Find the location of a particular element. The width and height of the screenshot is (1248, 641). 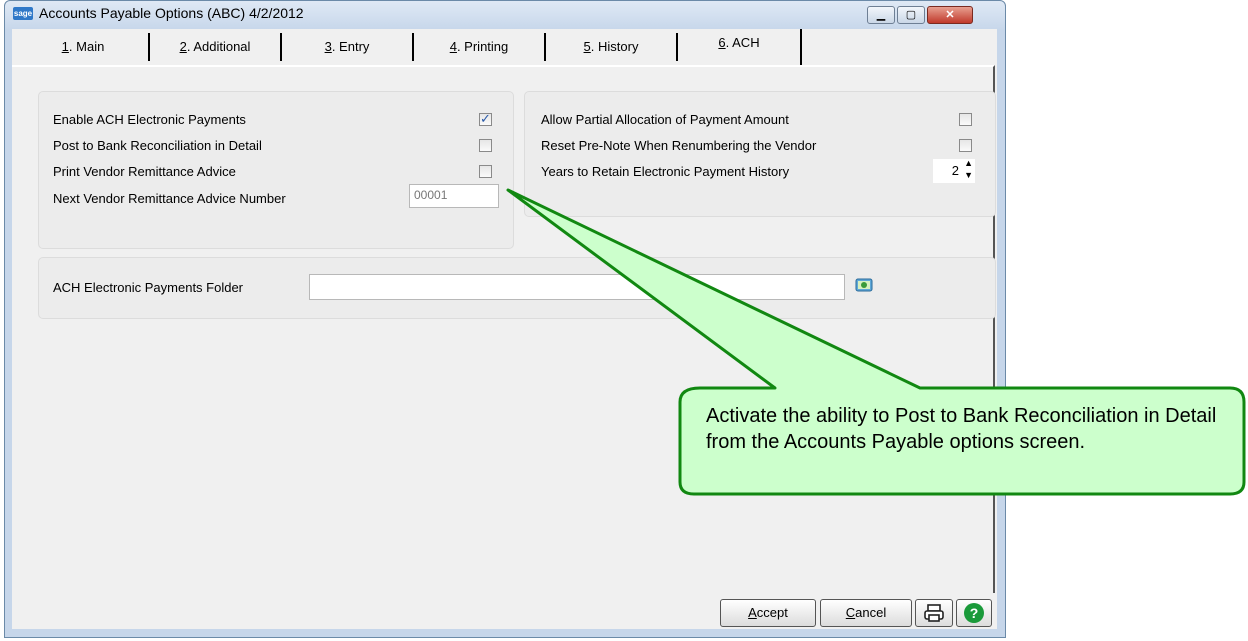

tab-entry-hotkey: 3 is located at coordinates (328, 46).